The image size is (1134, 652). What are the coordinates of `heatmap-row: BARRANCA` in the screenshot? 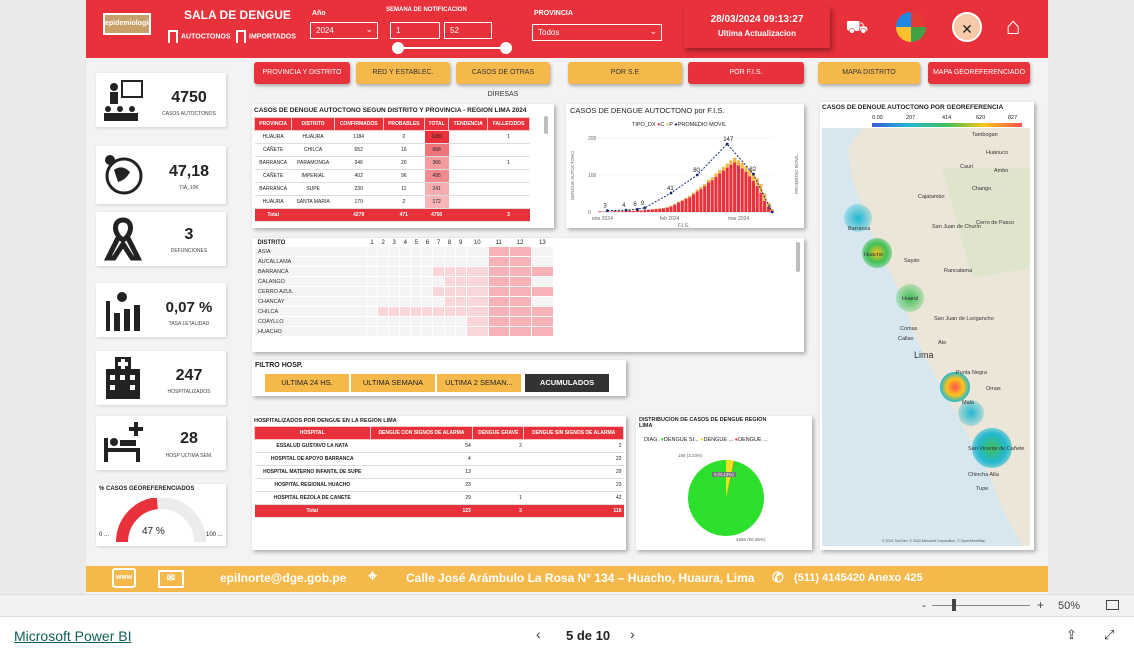 It's located at (404, 271).